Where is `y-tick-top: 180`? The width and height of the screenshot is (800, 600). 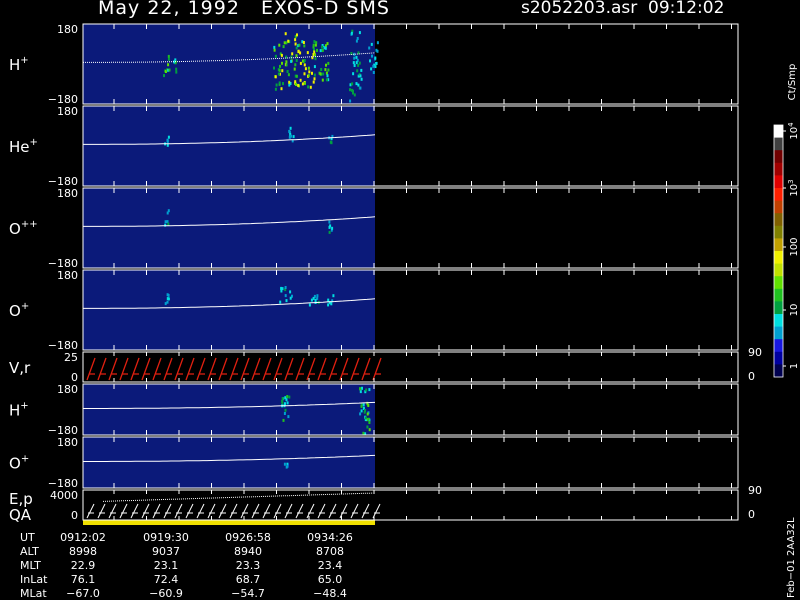 y-tick-top: 180 is located at coordinates (67, 389).